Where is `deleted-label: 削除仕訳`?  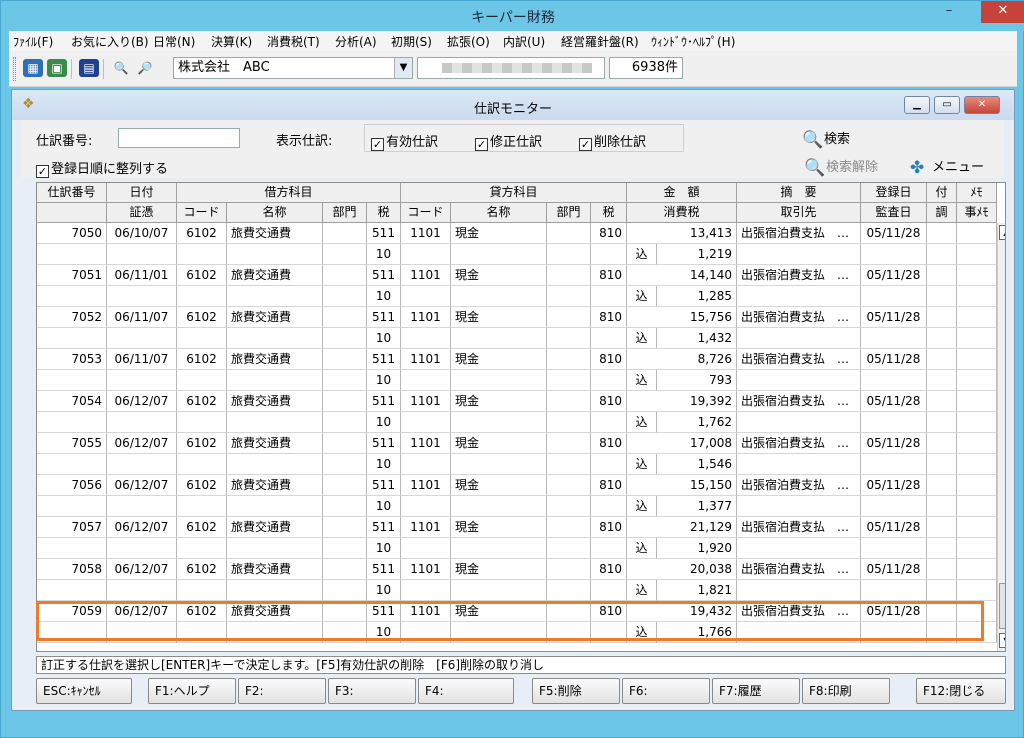 deleted-label: 削除仕訳 is located at coordinates (620, 142).